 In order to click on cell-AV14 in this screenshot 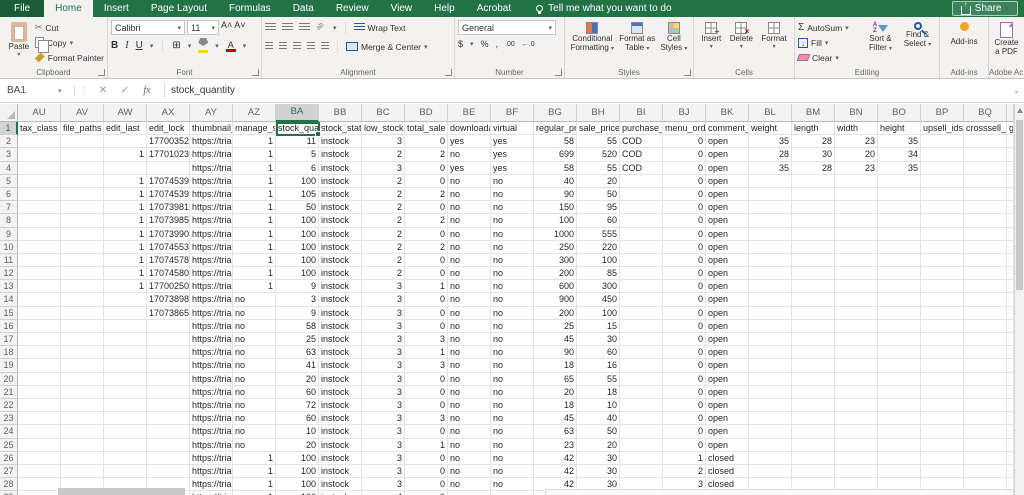, I will do `click(82, 300)`.